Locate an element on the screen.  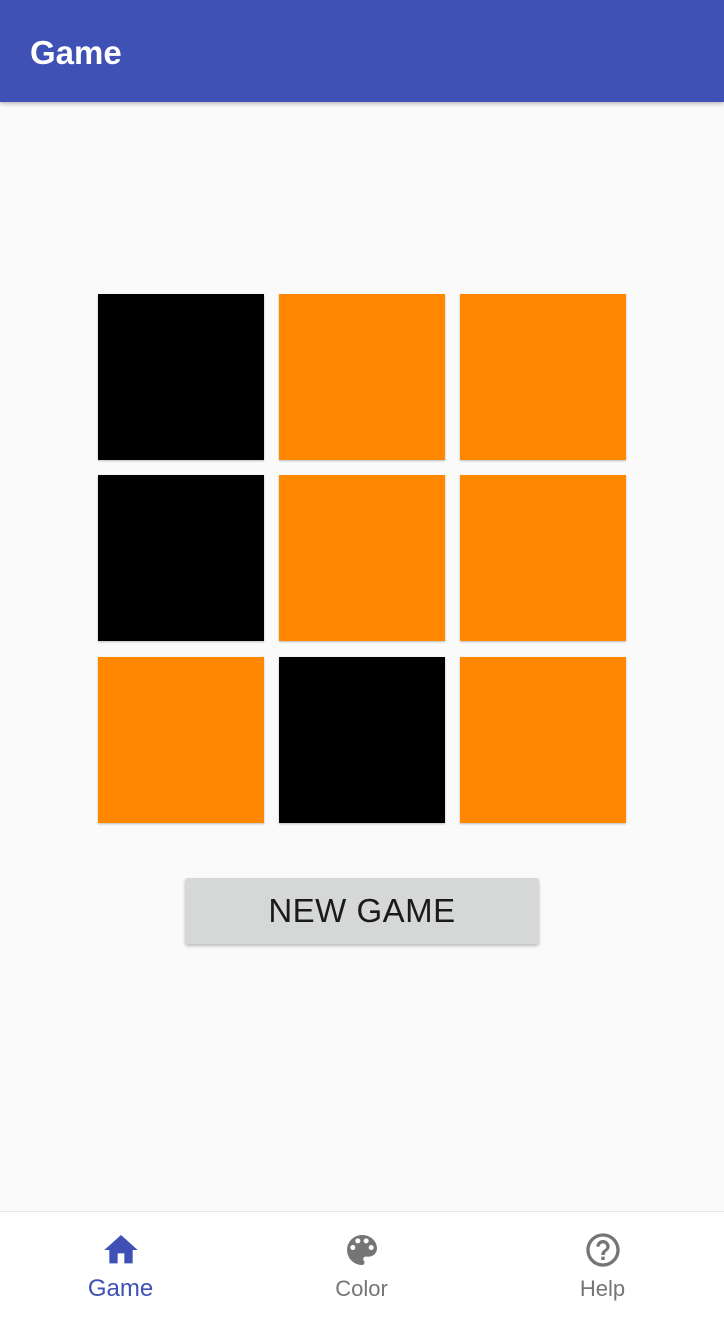
app-bar: Game is located at coordinates (362, 51).